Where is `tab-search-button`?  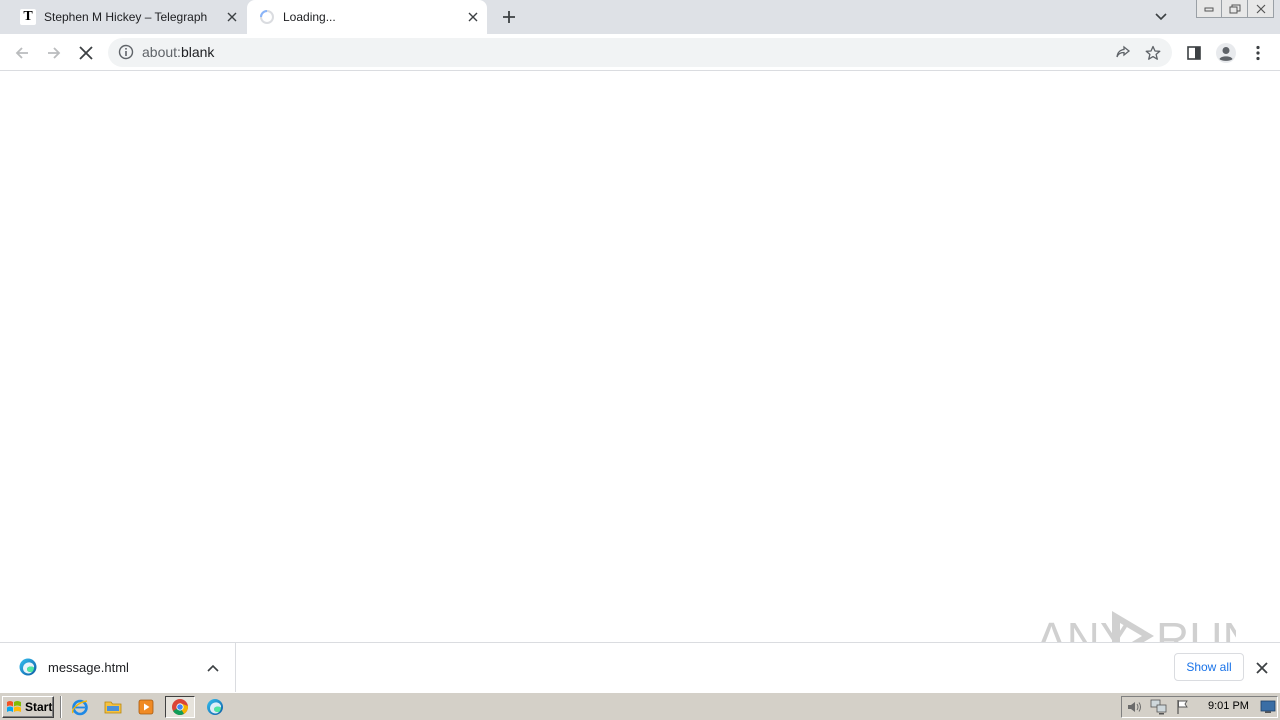
tab-search-button is located at coordinates (1161, 17).